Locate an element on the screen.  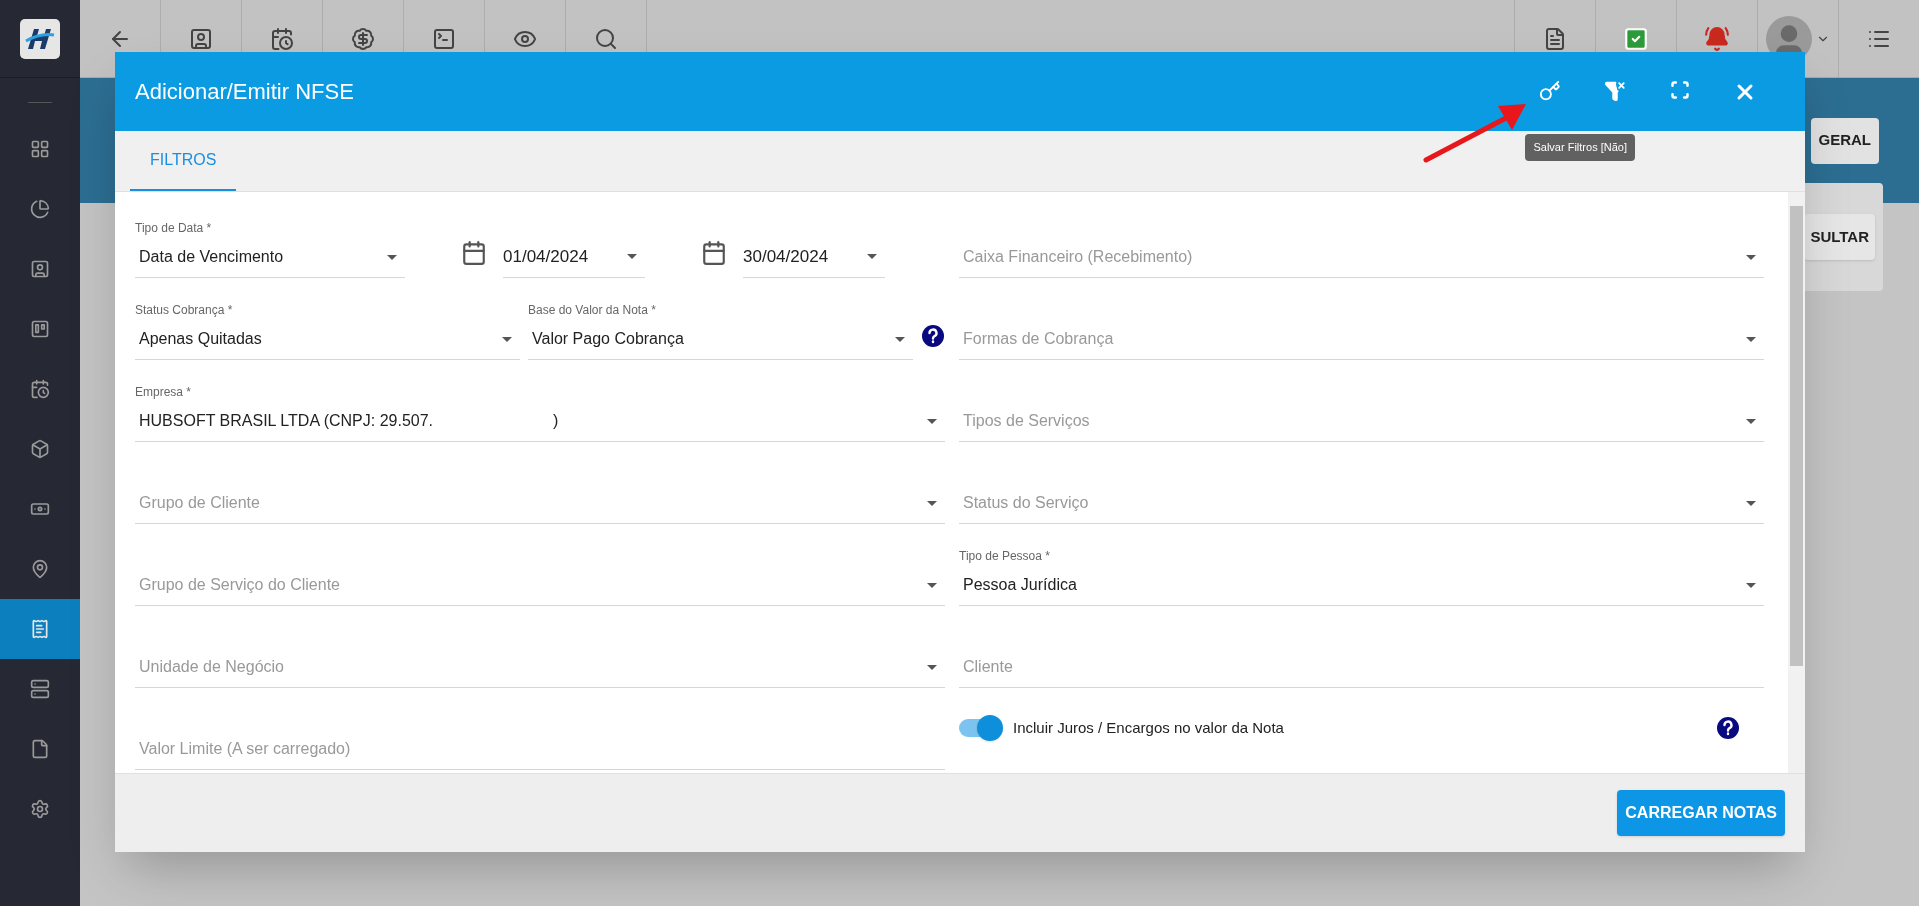
field-label: Tipo de Data * is located at coordinates (174, 228).